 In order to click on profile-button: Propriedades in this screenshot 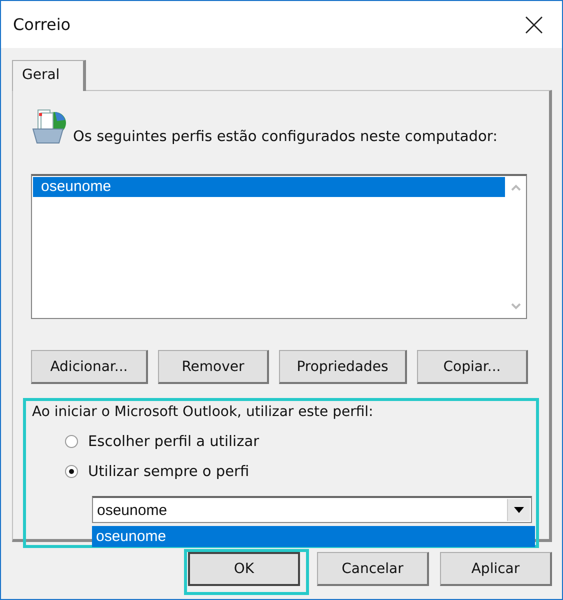, I will do `click(343, 367)`.